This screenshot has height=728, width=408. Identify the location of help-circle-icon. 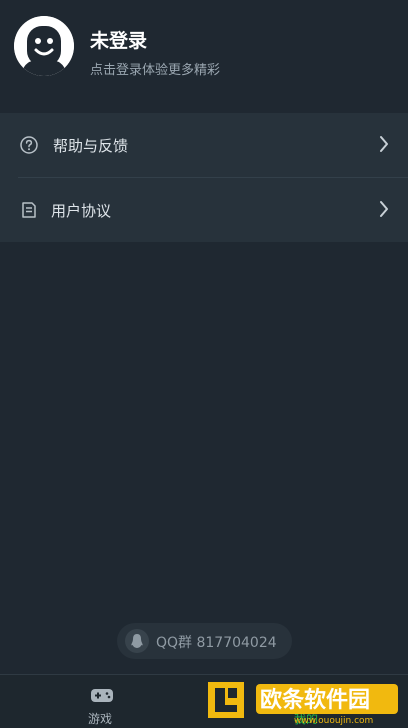
(29, 145).